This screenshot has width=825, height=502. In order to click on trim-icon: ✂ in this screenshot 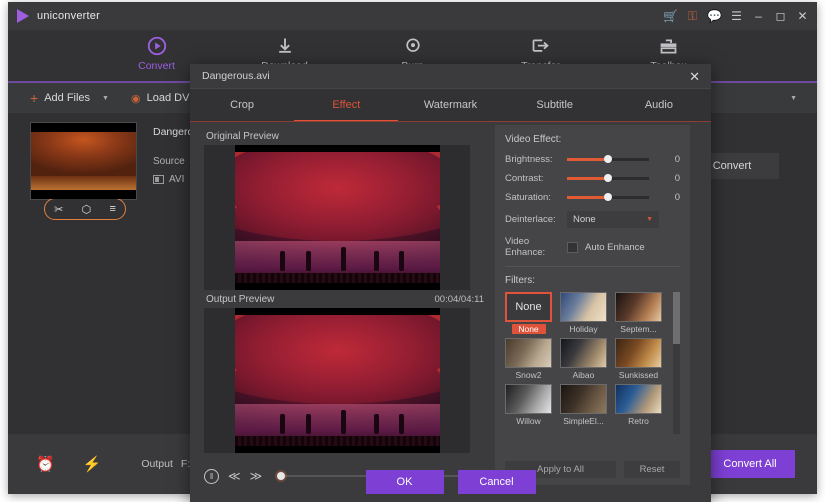, I will do `click(58, 209)`.